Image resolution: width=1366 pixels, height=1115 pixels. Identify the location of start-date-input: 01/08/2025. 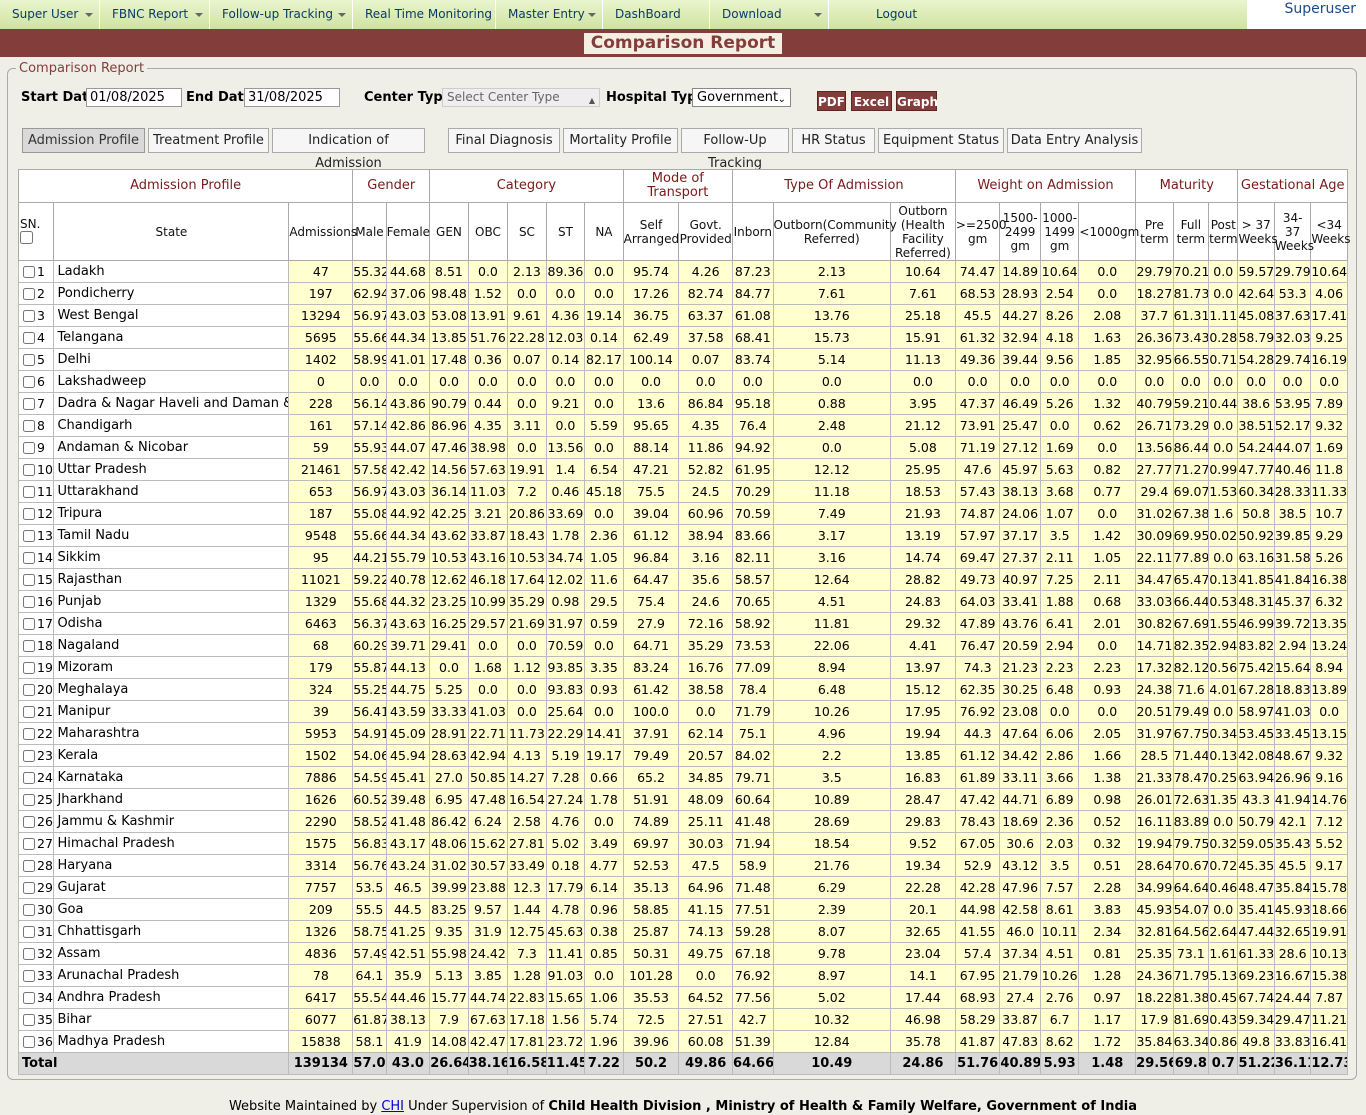
(134, 97).